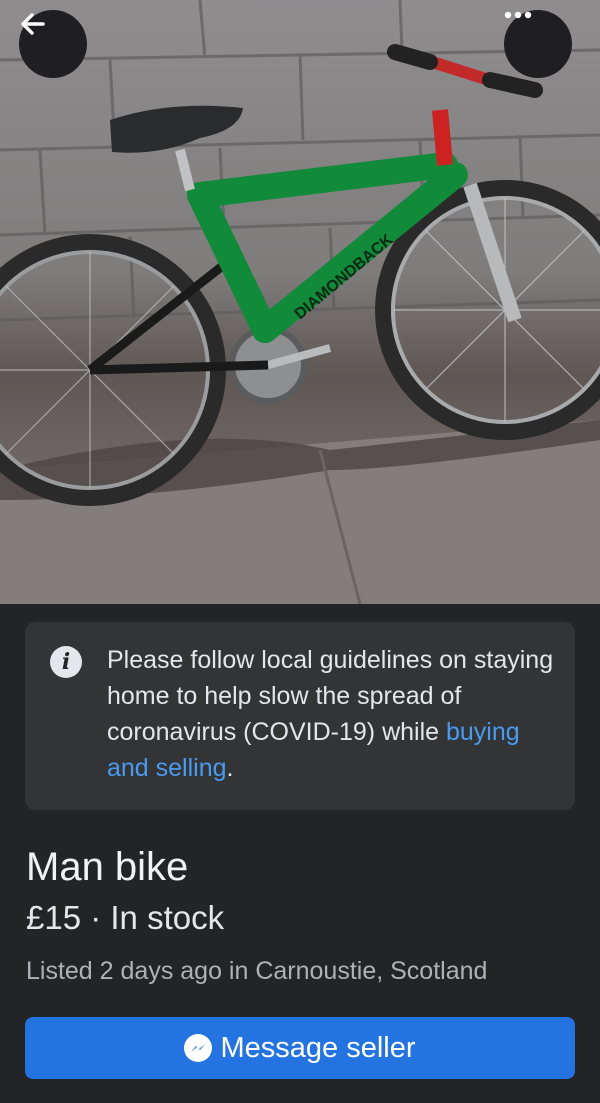 This screenshot has height=1103, width=600. I want to click on more-options-button, so click(538, 44).